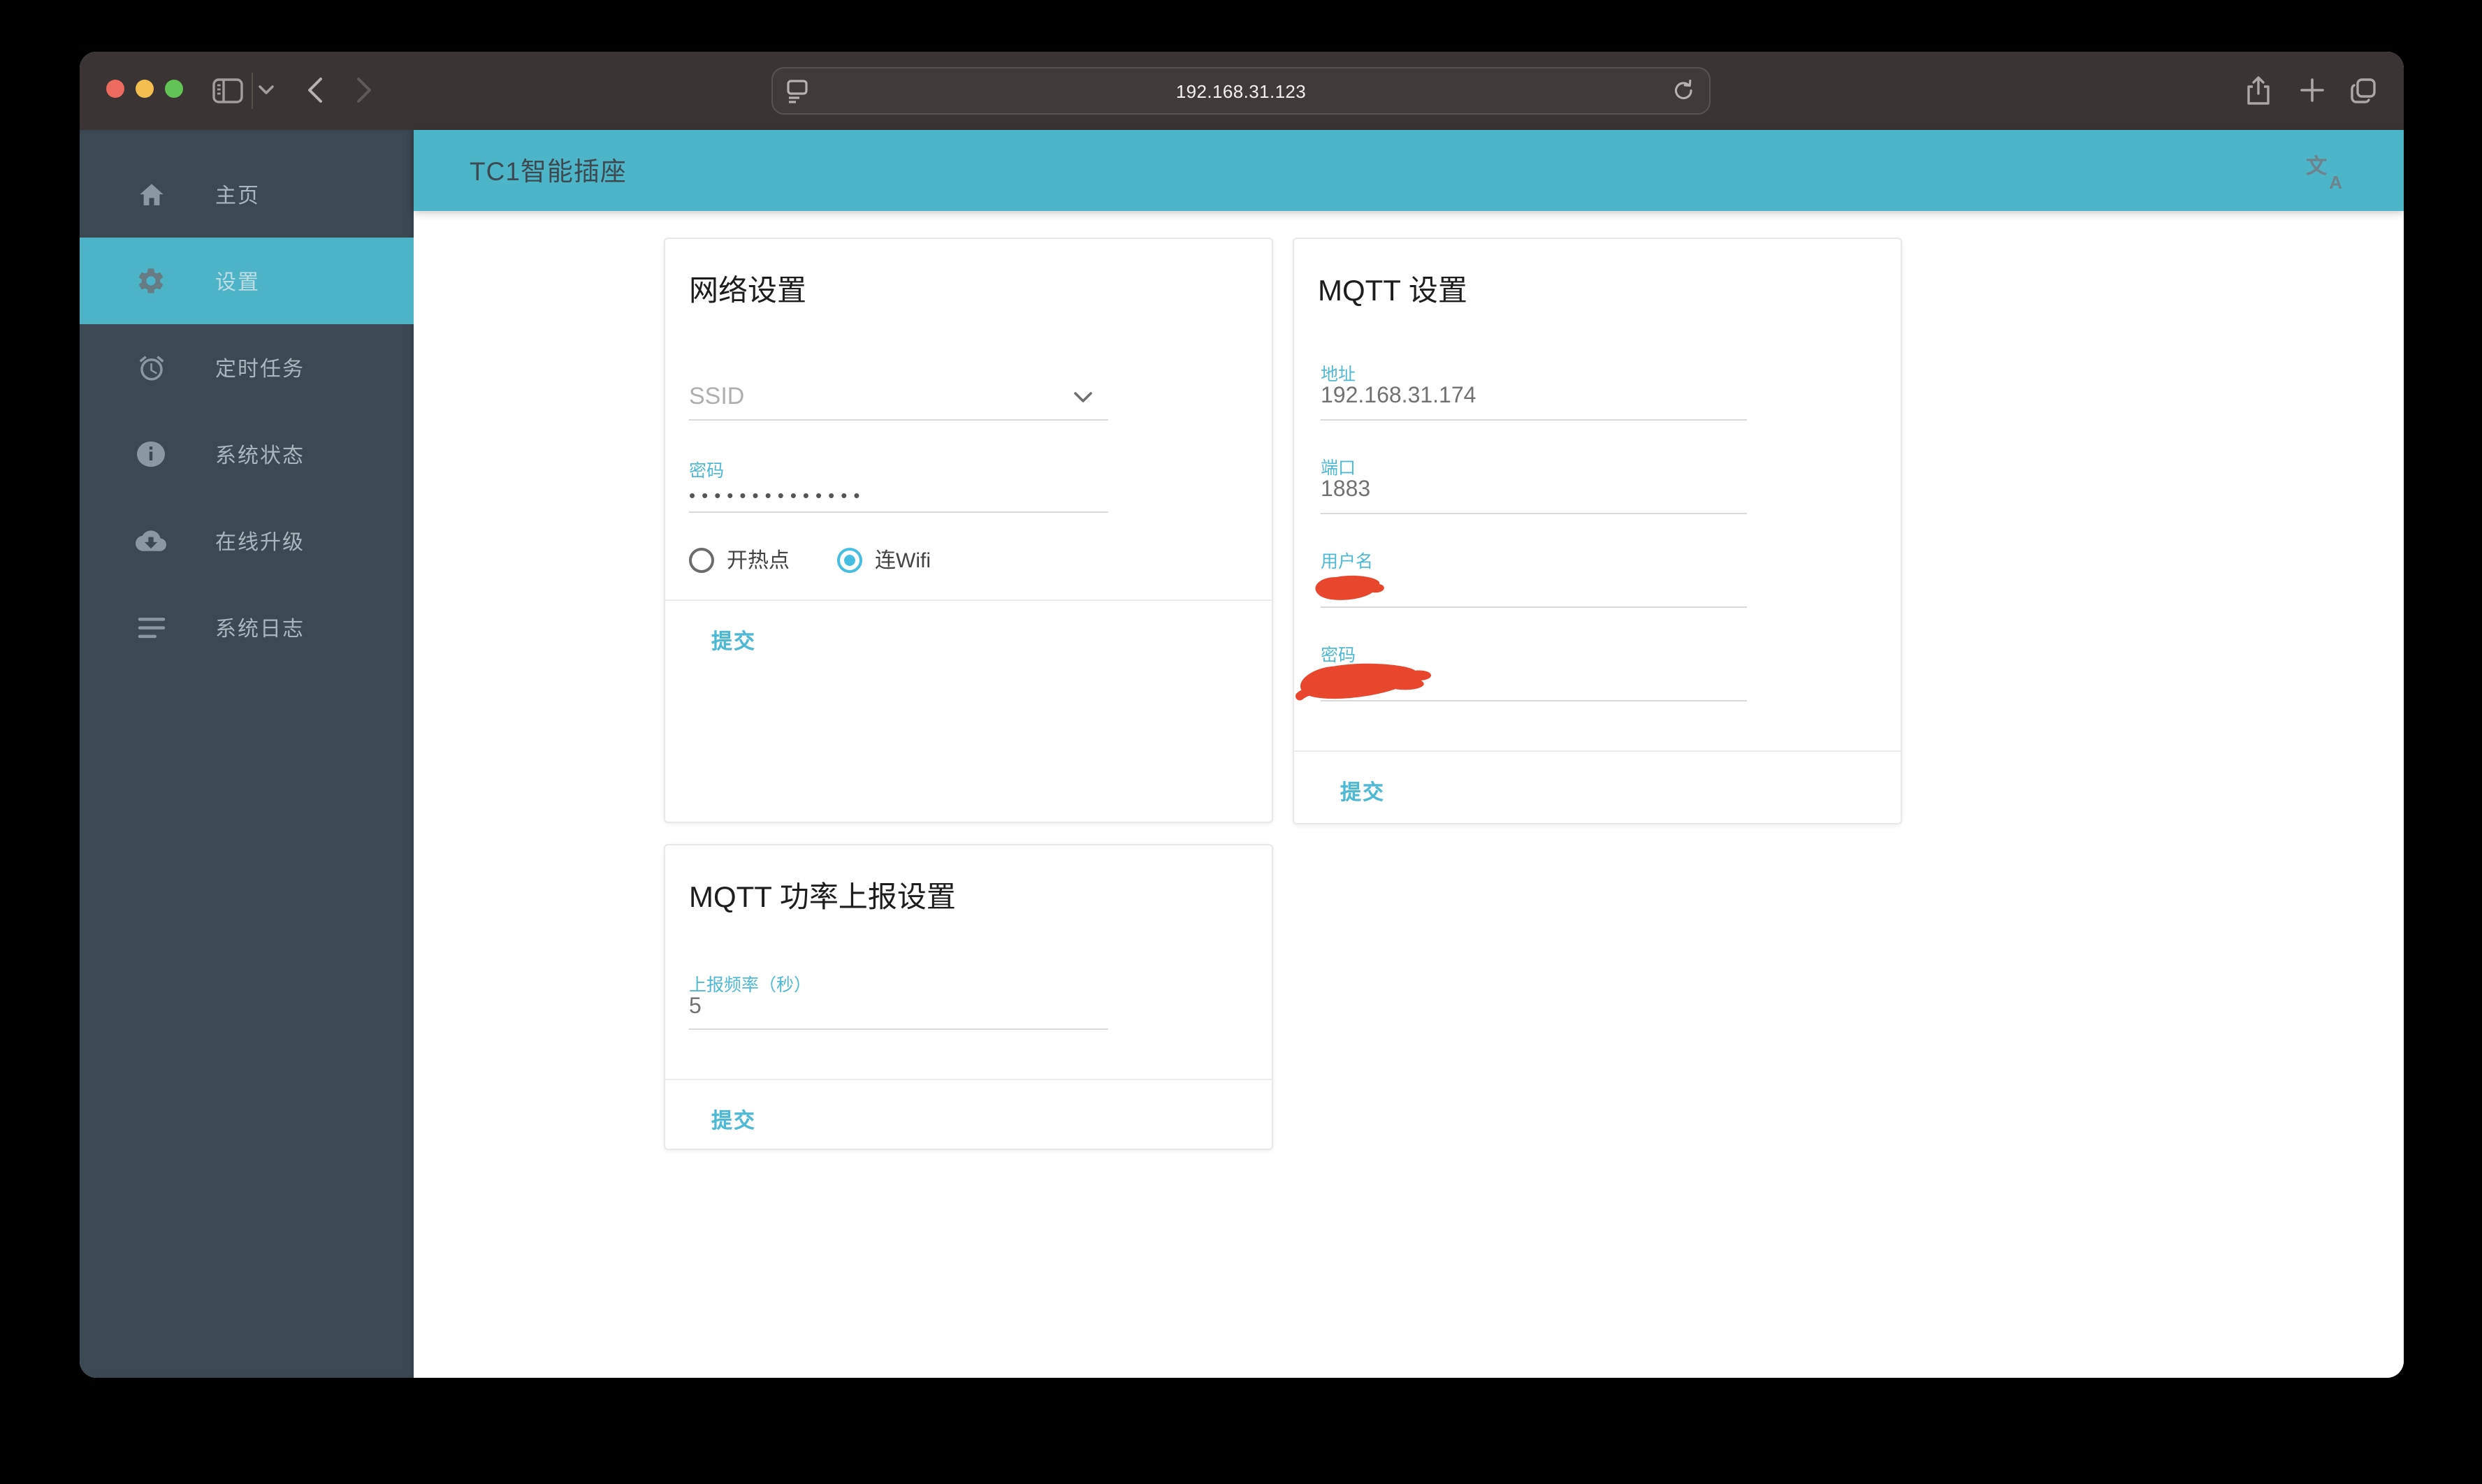 This screenshot has width=2482, height=1484. What do you see at coordinates (151, 367) in the screenshot?
I see `alarm-icon` at bounding box center [151, 367].